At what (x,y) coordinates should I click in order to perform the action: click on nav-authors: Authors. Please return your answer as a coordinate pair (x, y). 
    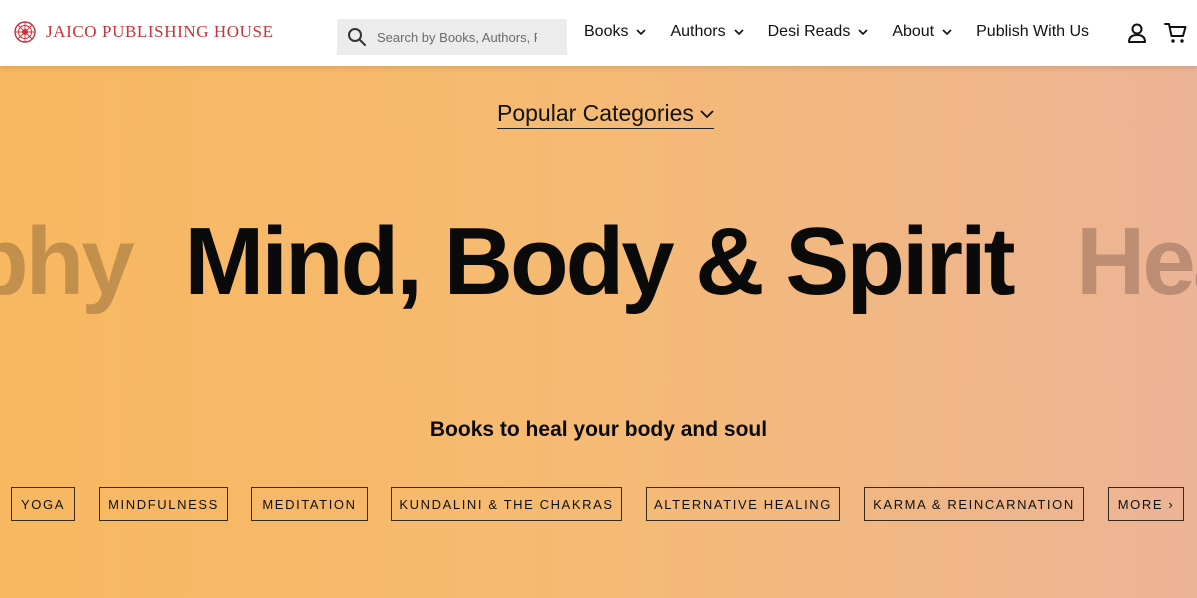
    Looking at the image, I should click on (707, 32).